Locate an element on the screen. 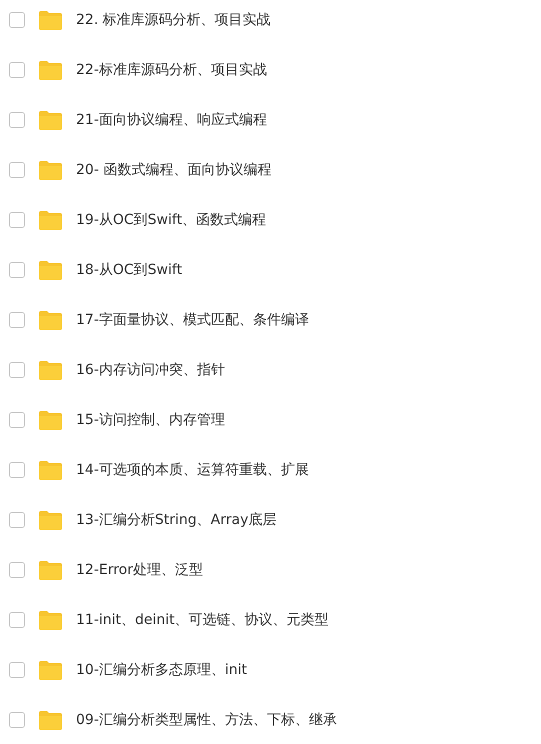  folder-name: 17-字面量协议、模式匹配、条件编译 is located at coordinates (192, 320).